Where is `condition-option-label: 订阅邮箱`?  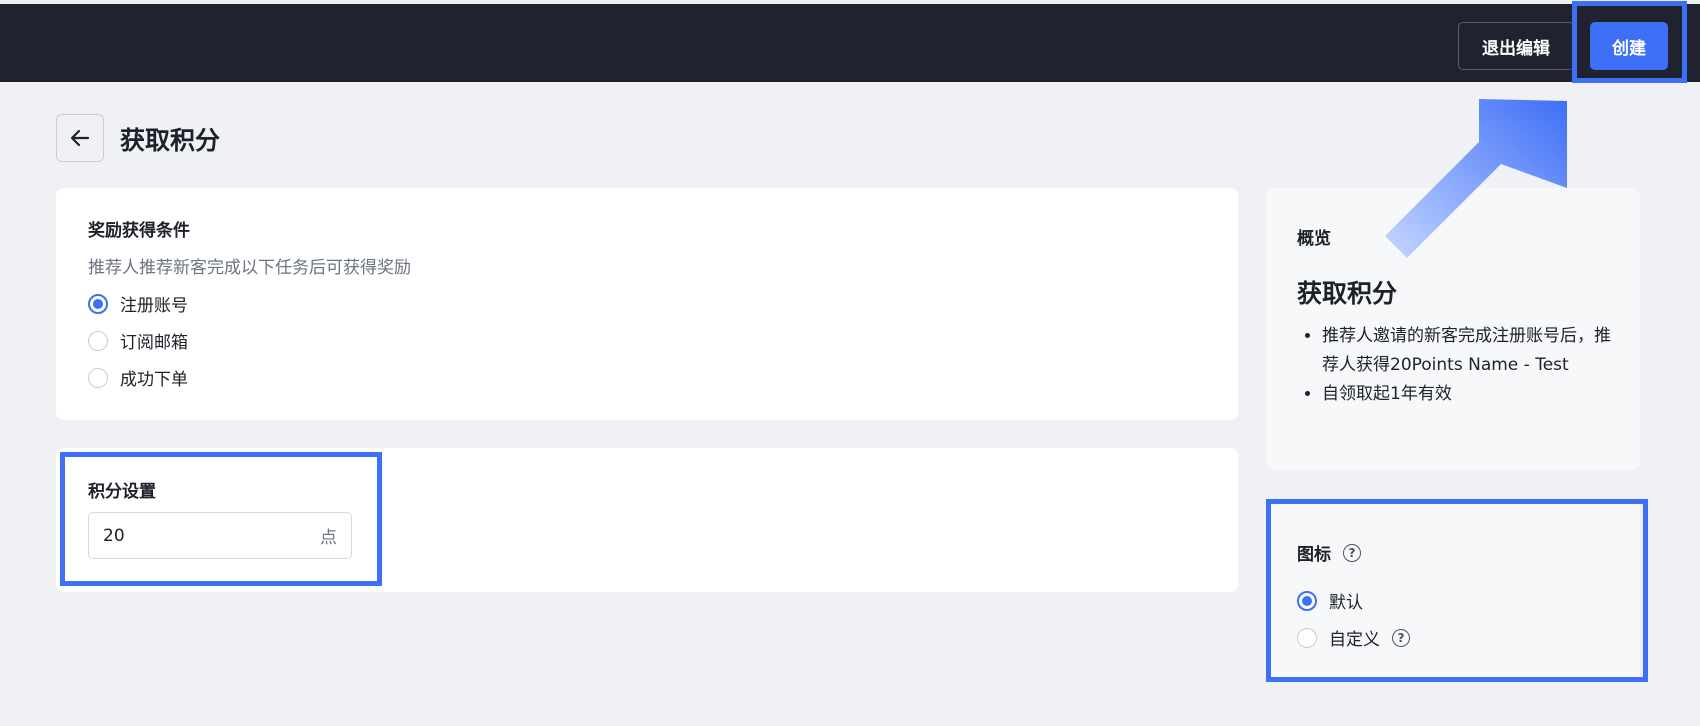 condition-option-label: 订阅邮箱 is located at coordinates (154, 343).